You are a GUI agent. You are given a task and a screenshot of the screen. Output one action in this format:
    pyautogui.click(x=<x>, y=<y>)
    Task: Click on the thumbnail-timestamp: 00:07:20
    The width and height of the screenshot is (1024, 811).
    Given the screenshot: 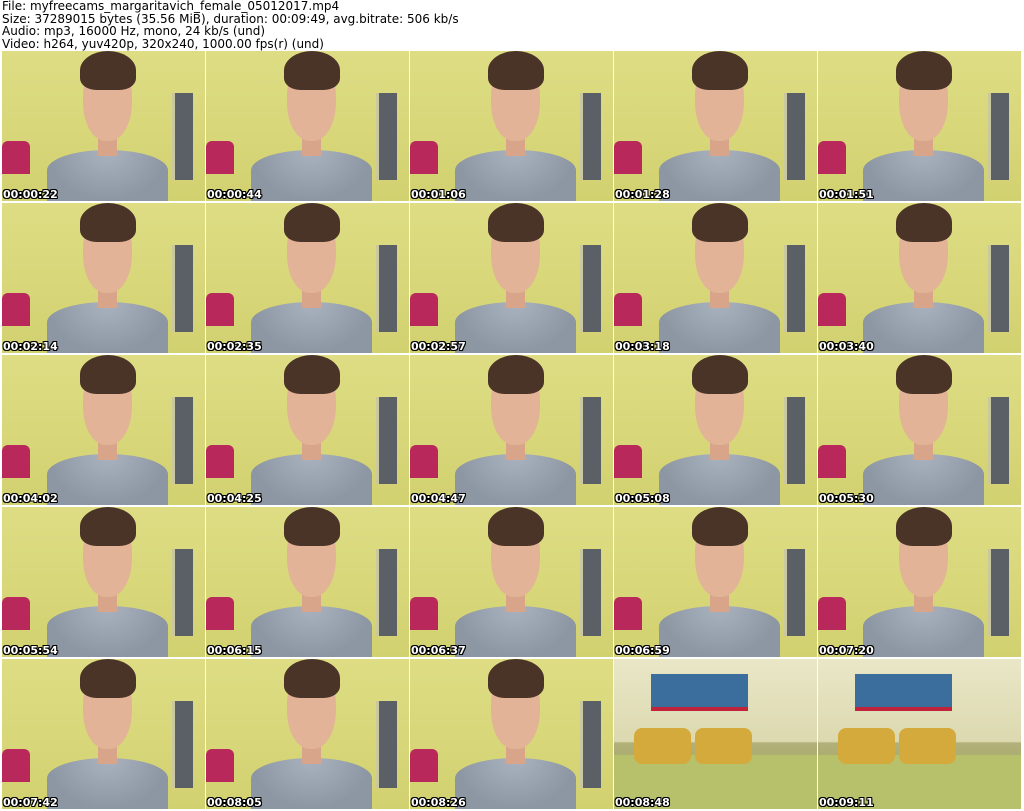 What is the action you would take?
    pyautogui.click(x=846, y=650)
    